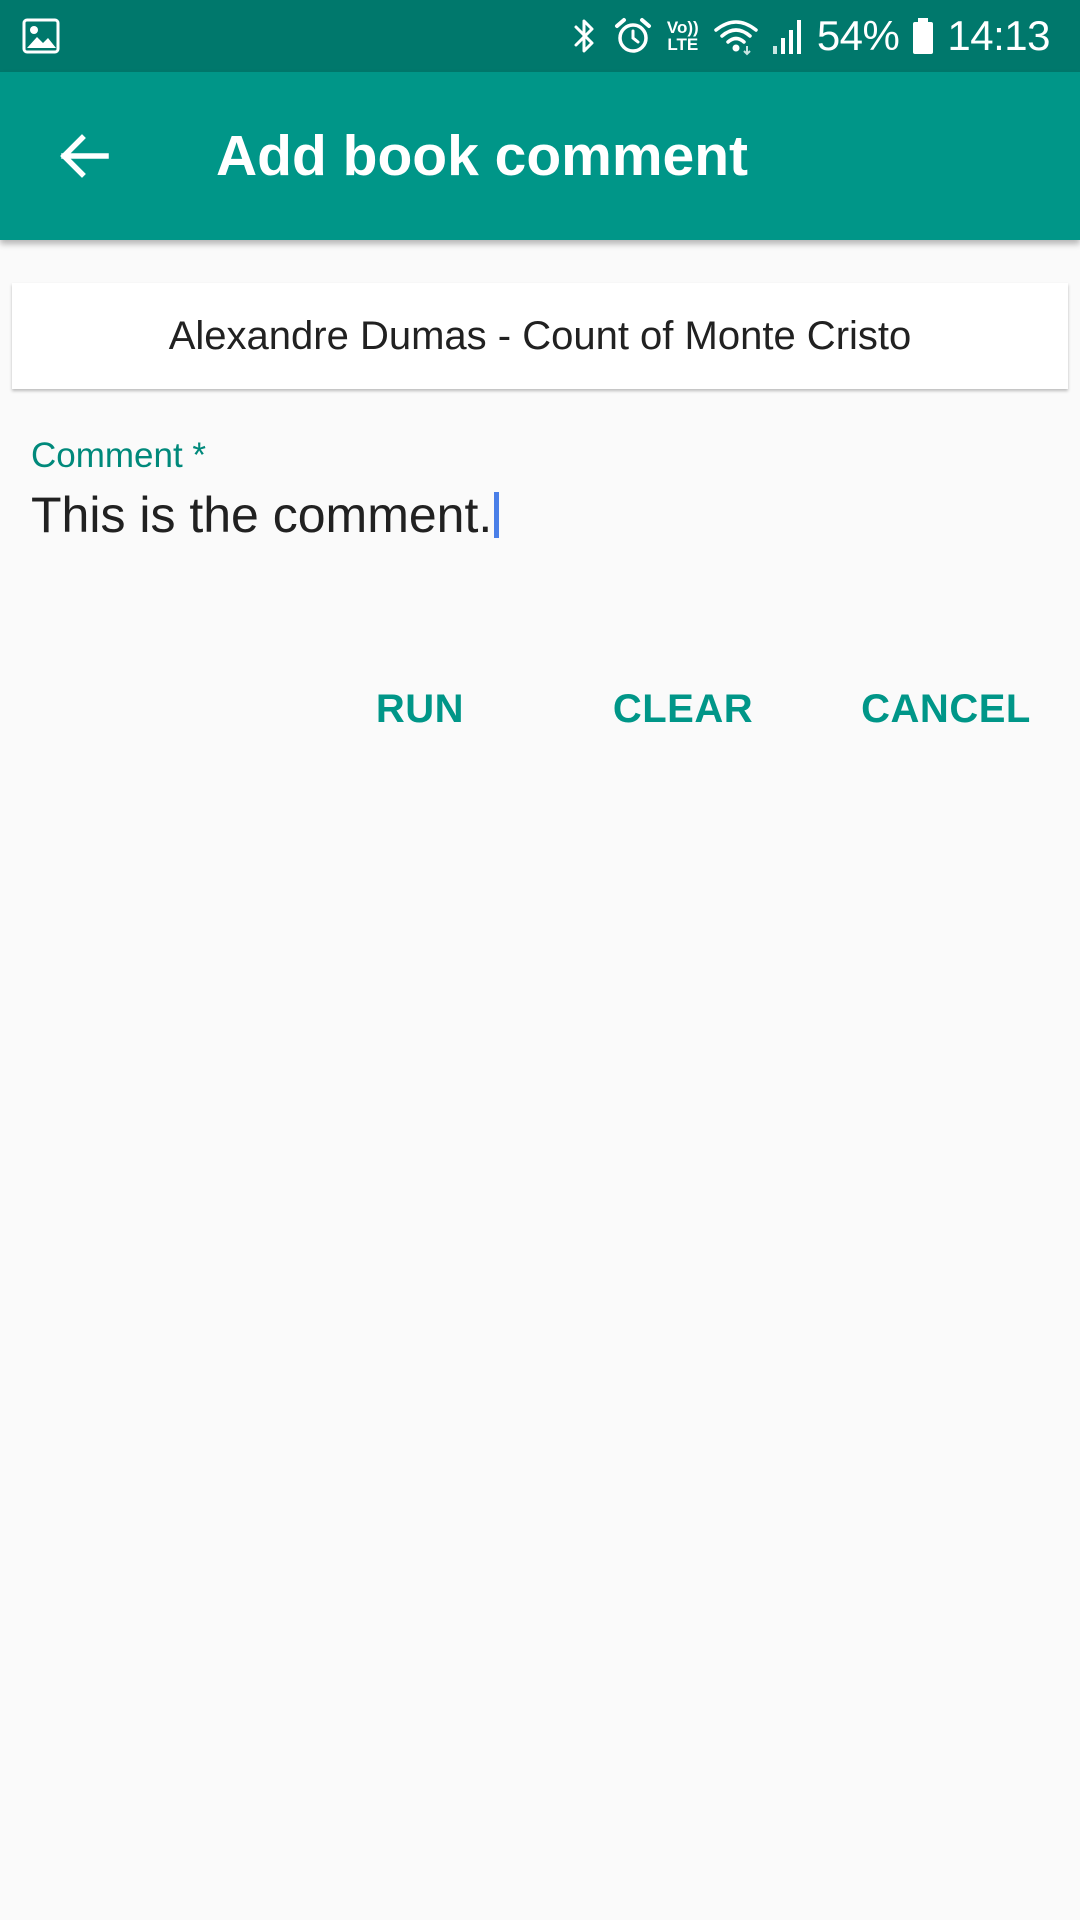 This screenshot has height=1920, width=1080. I want to click on text-cursor, so click(497, 515).